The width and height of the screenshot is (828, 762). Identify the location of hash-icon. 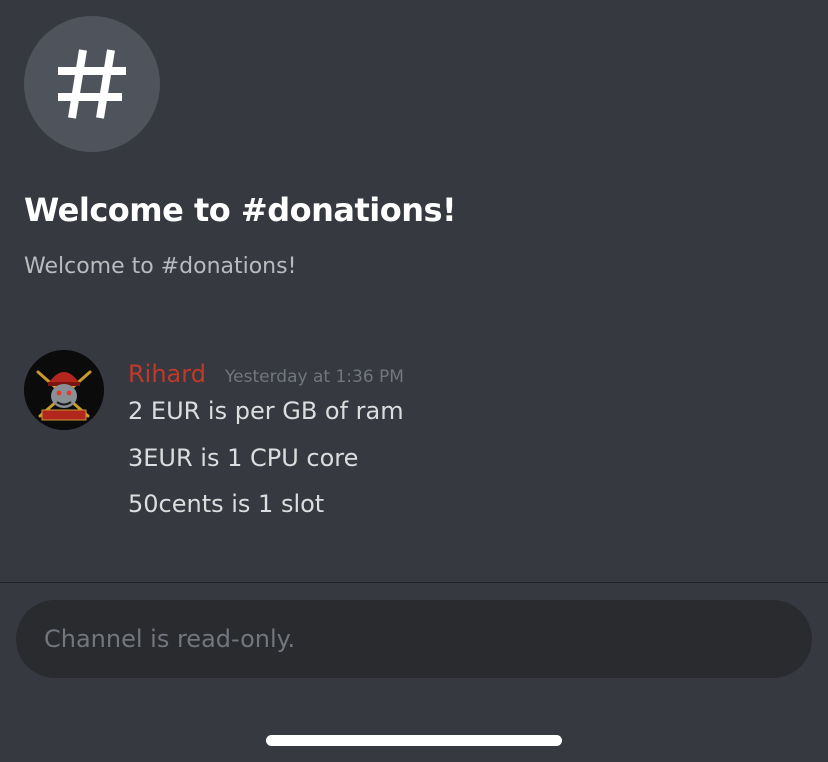
(92, 84).